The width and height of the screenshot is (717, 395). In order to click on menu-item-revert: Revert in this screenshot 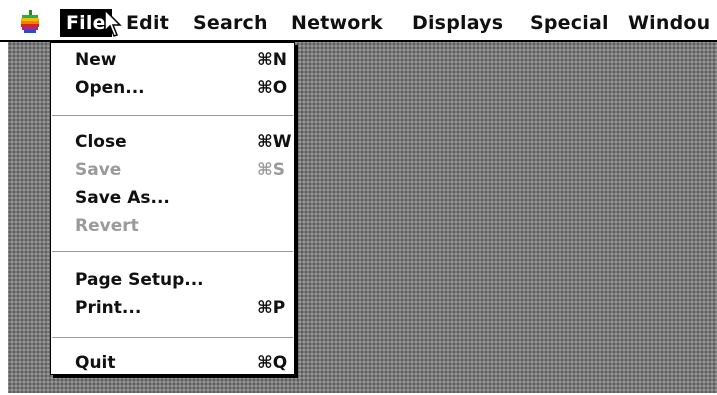, I will do `click(182, 226)`.